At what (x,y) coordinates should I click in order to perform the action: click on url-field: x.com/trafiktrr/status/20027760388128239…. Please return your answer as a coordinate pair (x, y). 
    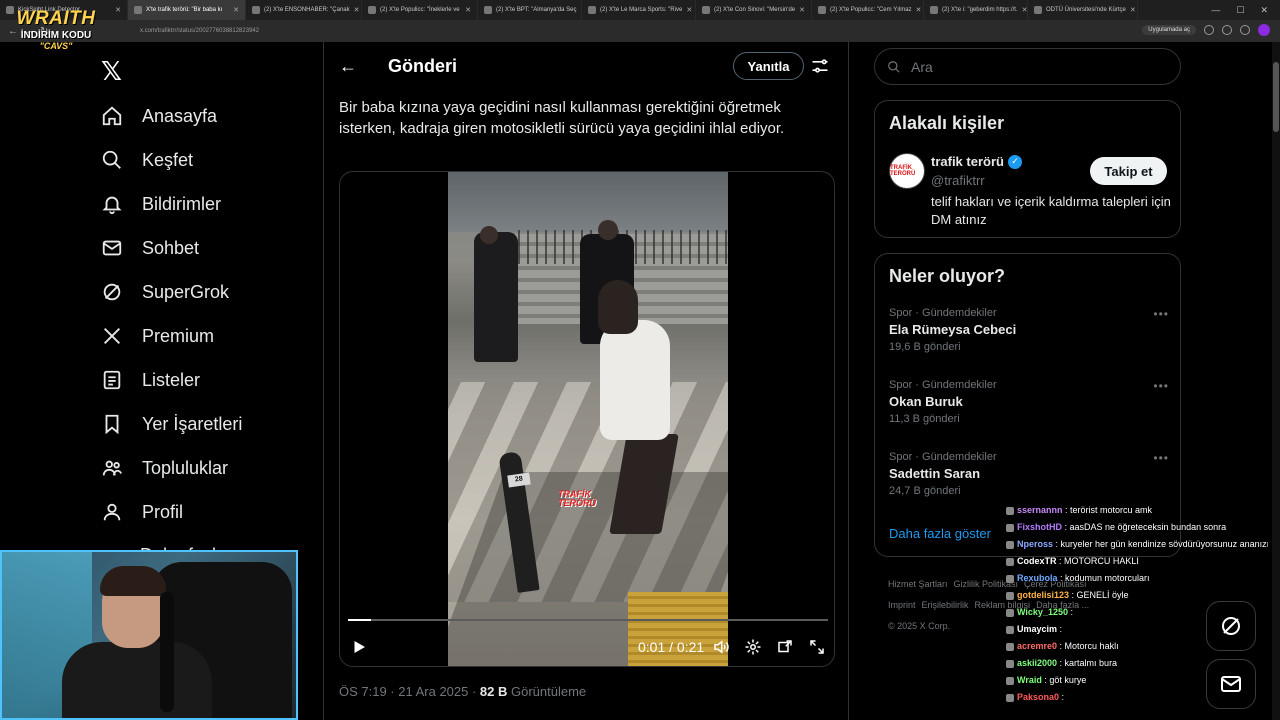
    Looking at the image, I should click on (199, 31).